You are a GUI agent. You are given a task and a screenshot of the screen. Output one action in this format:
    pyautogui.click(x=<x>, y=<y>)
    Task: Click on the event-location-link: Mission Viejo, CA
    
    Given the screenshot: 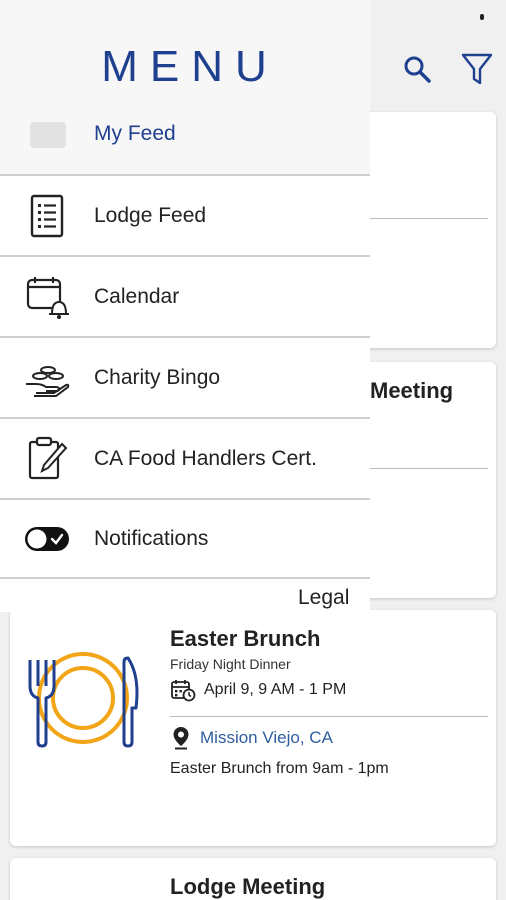 What is the action you would take?
    pyautogui.click(x=252, y=738)
    